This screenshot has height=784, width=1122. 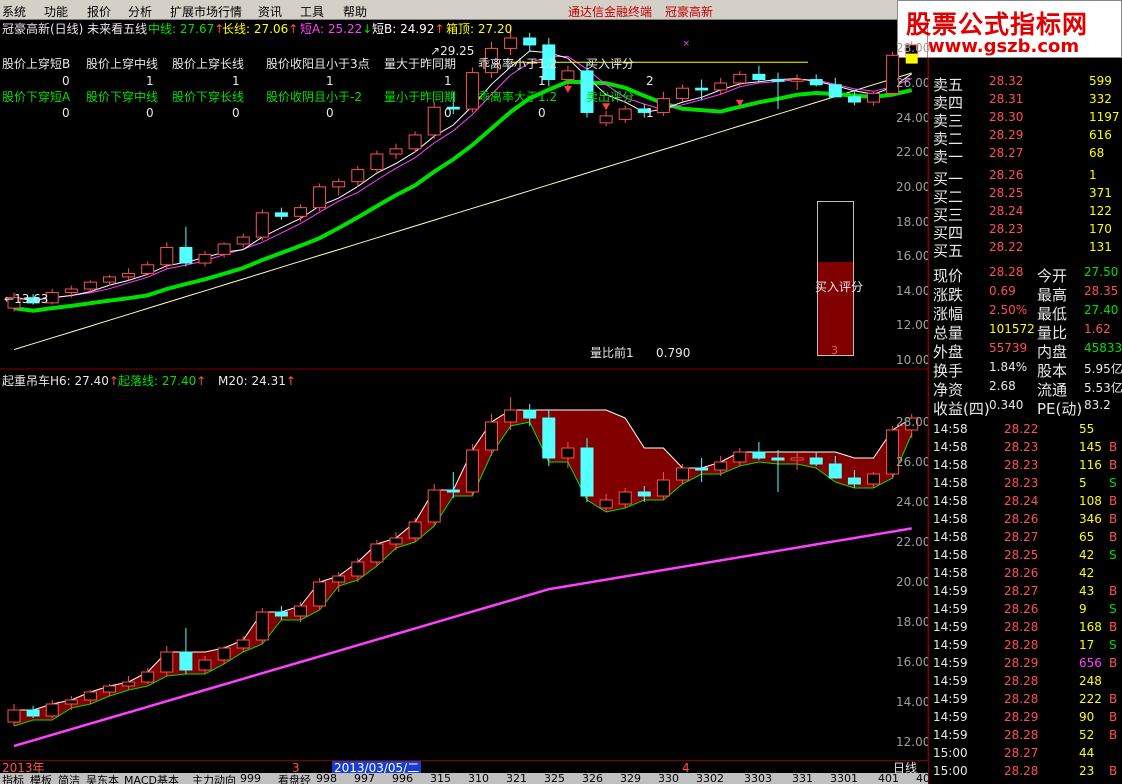 What do you see at coordinates (1090, 681) in the screenshot?
I see `tick-volume: 248` at bounding box center [1090, 681].